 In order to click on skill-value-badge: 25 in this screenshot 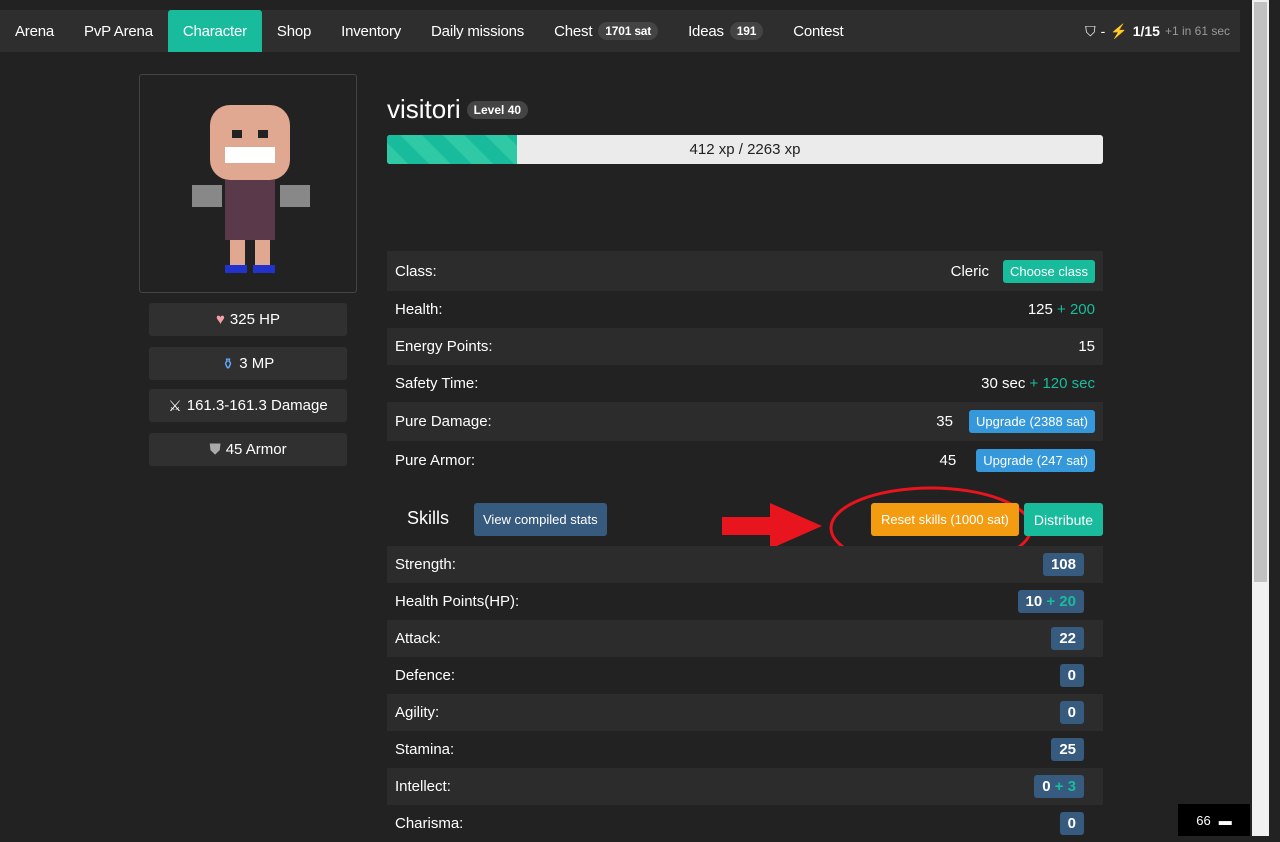, I will do `click(1067, 749)`.